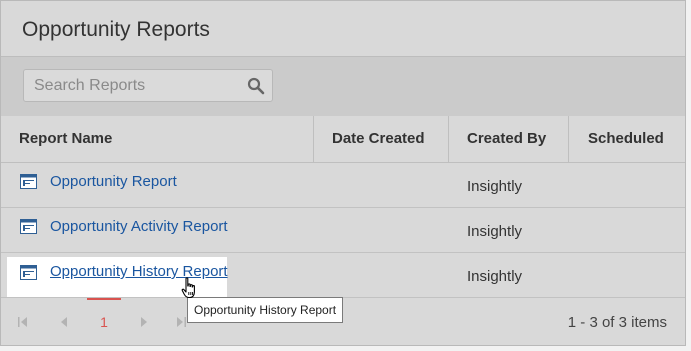 Image resolution: width=691 pixels, height=351 pixels. What do you see at coordinates (343, 185) in the screenshot?
I see `table-row: Opportunity Report Insightly` at bounding box center [343, 185].